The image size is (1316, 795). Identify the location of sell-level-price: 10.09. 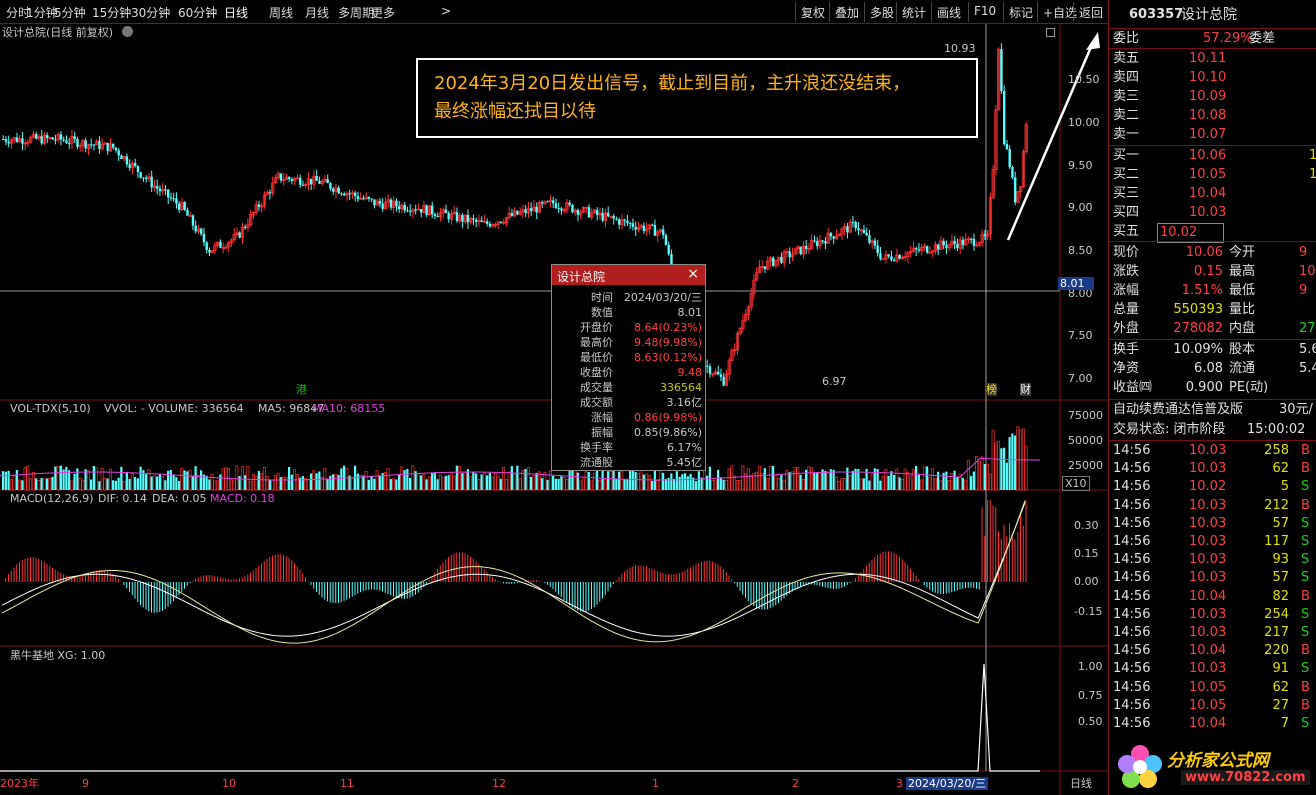
(1208, 96).